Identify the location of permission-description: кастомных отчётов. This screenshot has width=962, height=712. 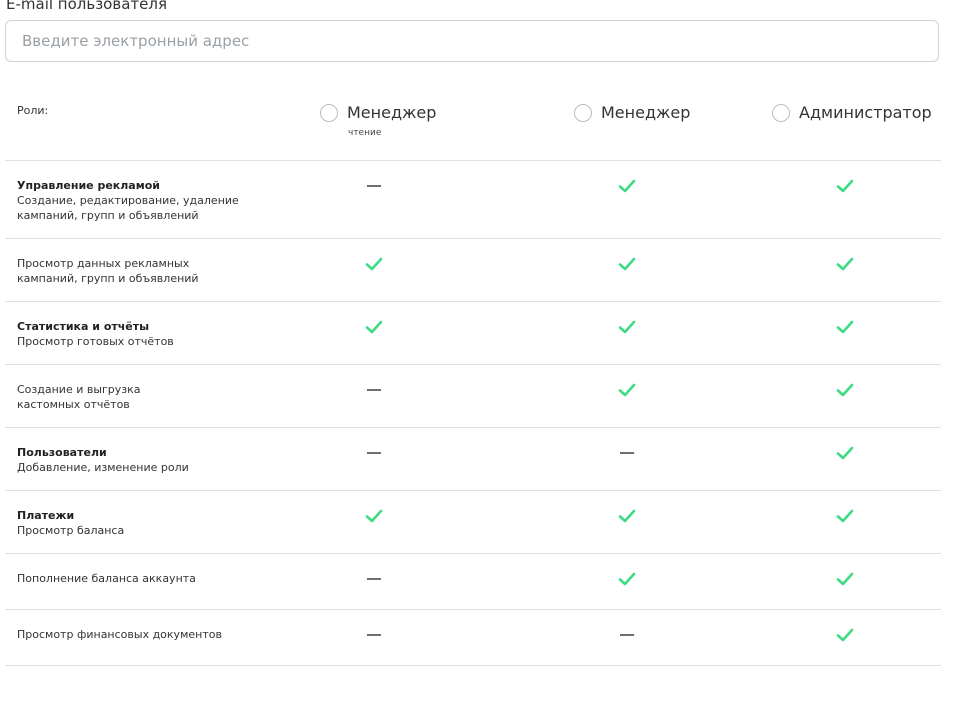
(73, 404).